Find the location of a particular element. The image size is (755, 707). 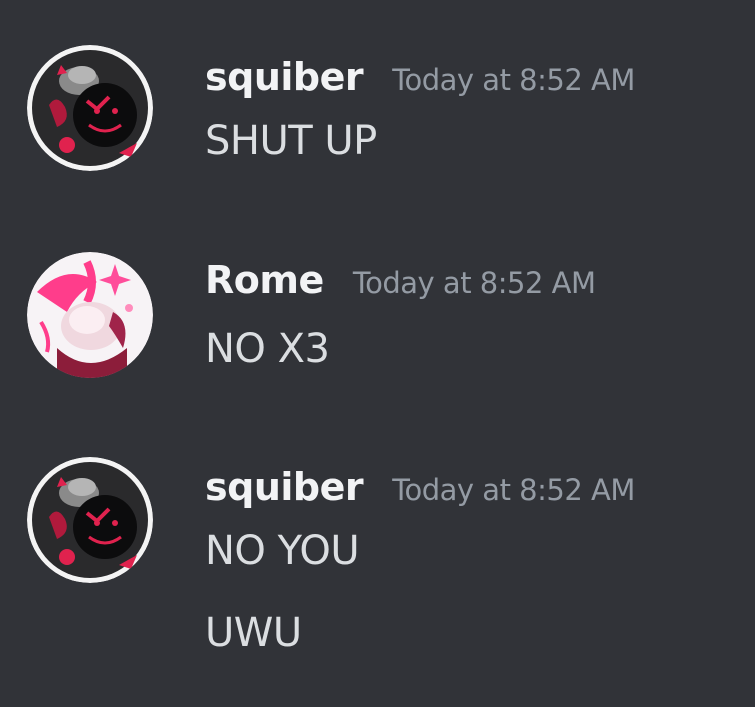

message-header: Rome Today at 8:52 AM is located at coordinates (400, 280).